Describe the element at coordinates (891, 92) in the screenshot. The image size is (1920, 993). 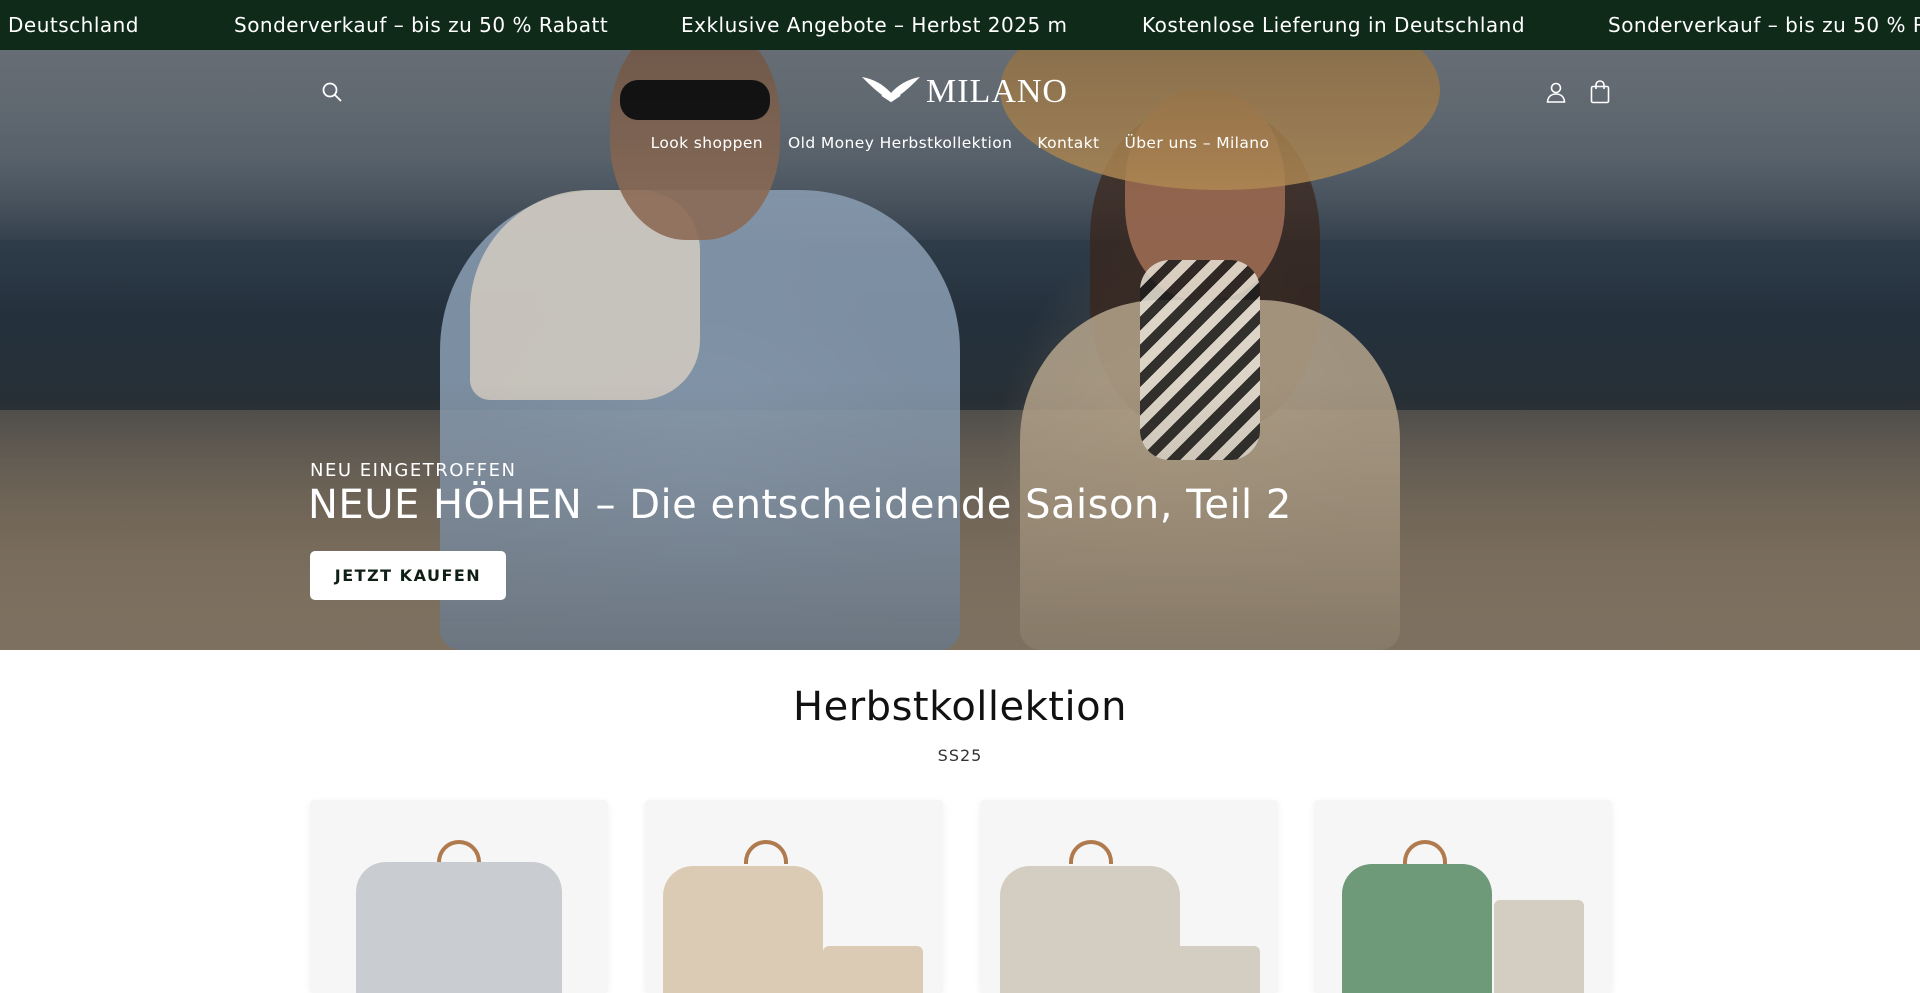
I see `logo-bird-icon` at that location.